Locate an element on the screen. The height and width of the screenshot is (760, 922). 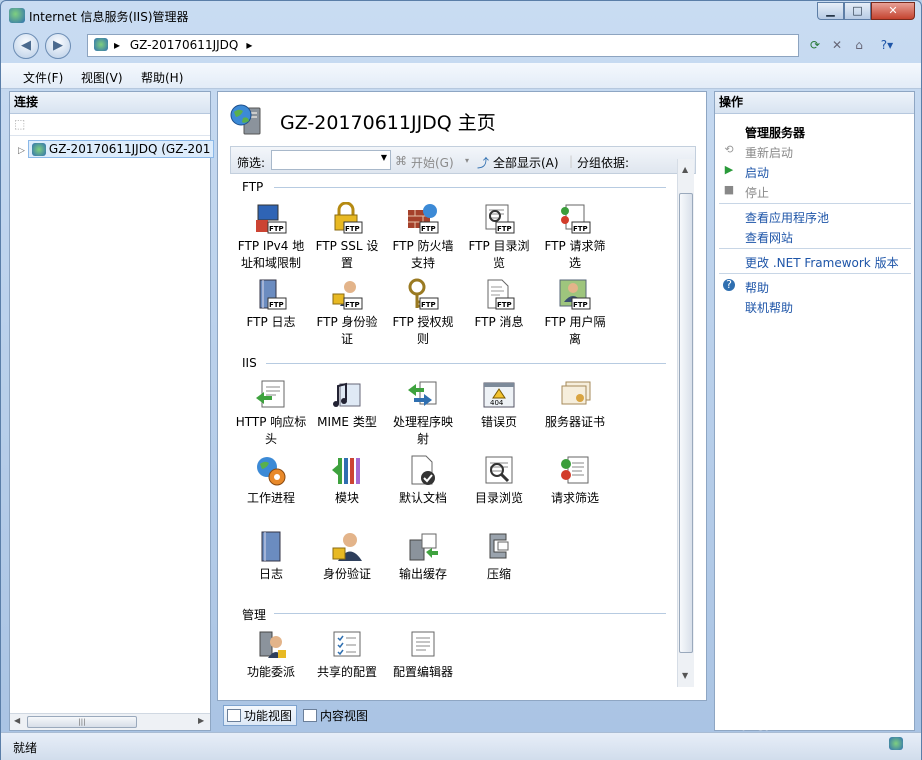
menu-file: 文件(F) is located at coordinates (43, 77).